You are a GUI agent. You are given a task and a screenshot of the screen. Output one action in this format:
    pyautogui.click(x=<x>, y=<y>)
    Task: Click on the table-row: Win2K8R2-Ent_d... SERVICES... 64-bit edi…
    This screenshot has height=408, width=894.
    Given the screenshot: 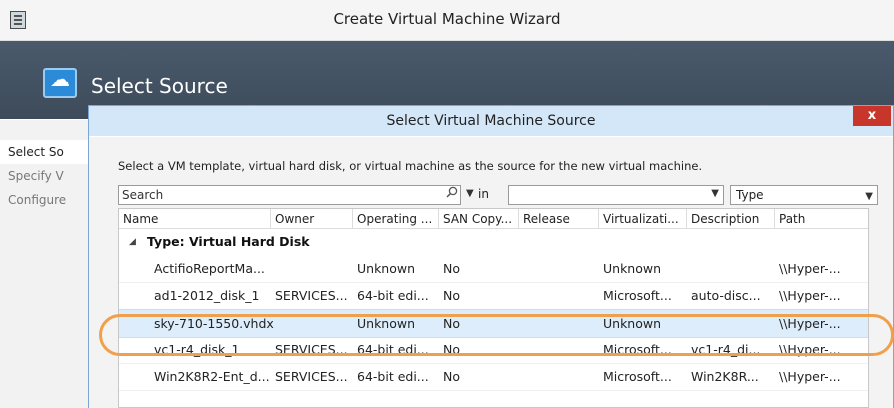 What is the action you would take?
    pyautogui.click(x=493, y=377)
    